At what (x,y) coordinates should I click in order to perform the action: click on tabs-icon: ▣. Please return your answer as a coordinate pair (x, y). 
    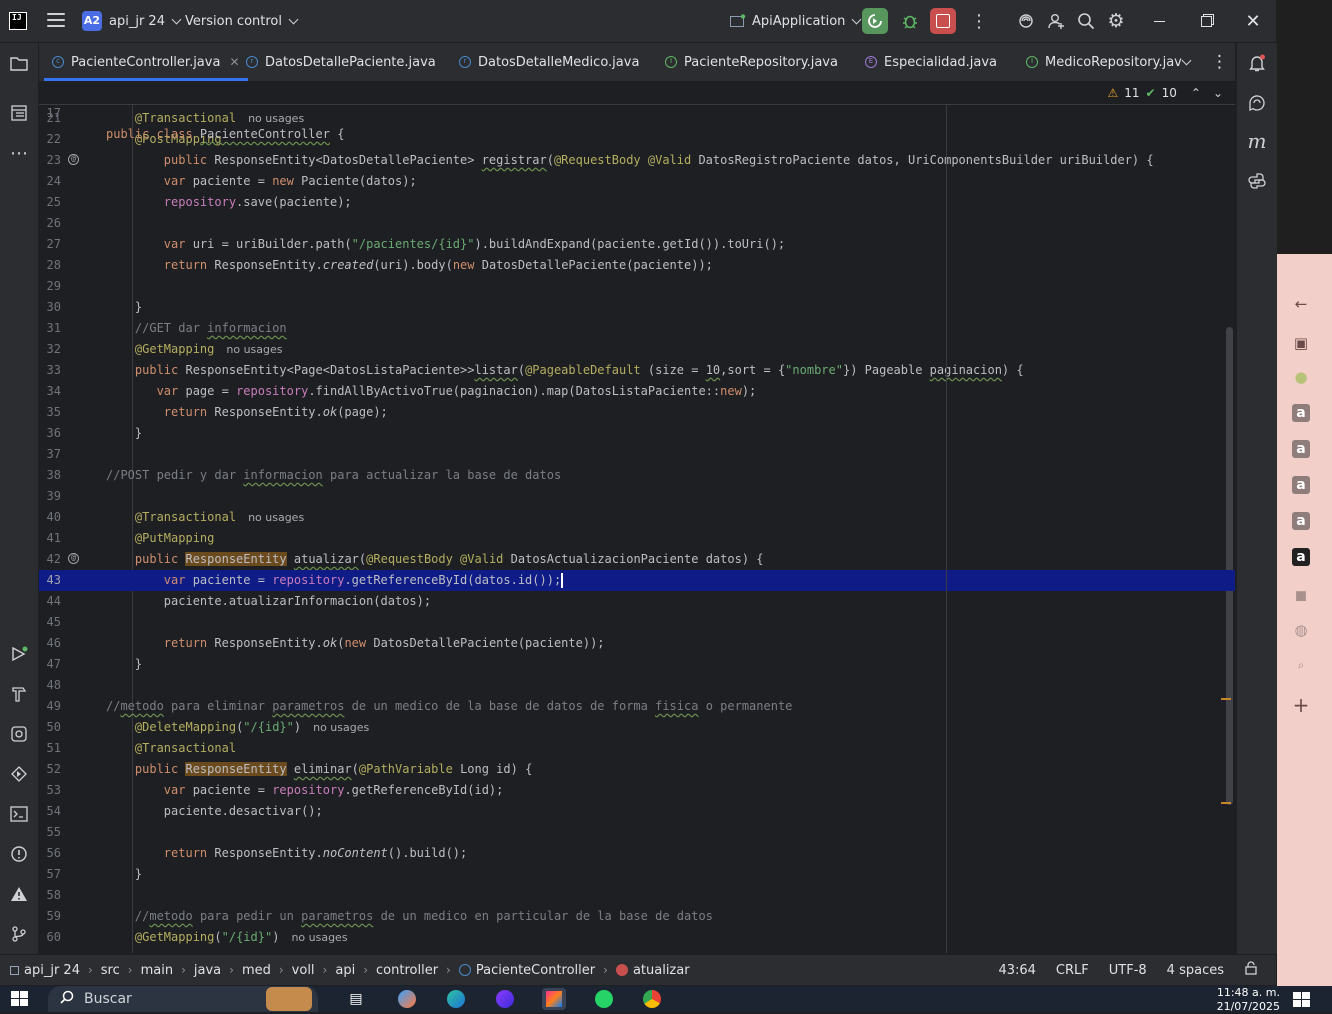
    Looking at the image, I should click on (1301, 343).